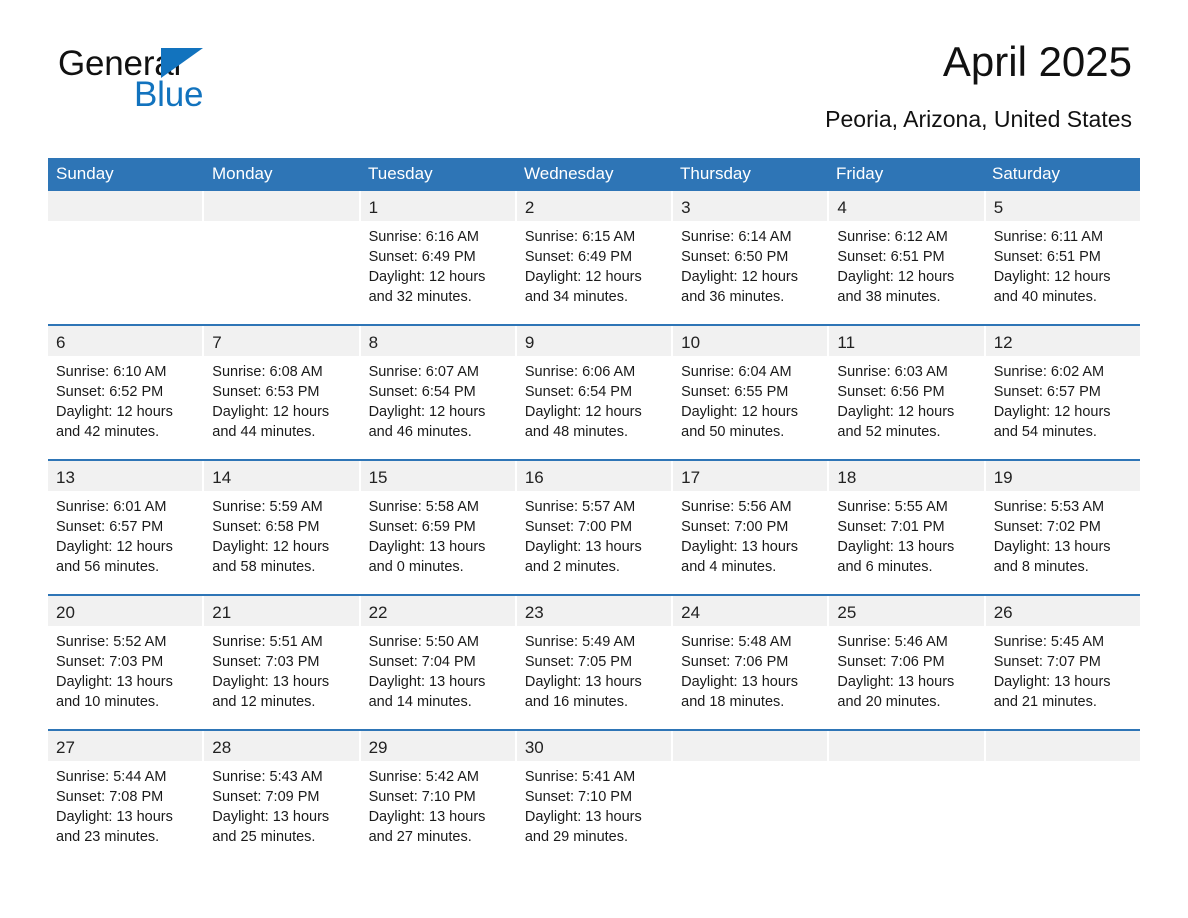 The width and height of the screenshot is (1188, 918). Describe the element at coordinates (266, 797) in the screenshot. I see `sunset-text: Sunset: 7:09 PM` at that location.